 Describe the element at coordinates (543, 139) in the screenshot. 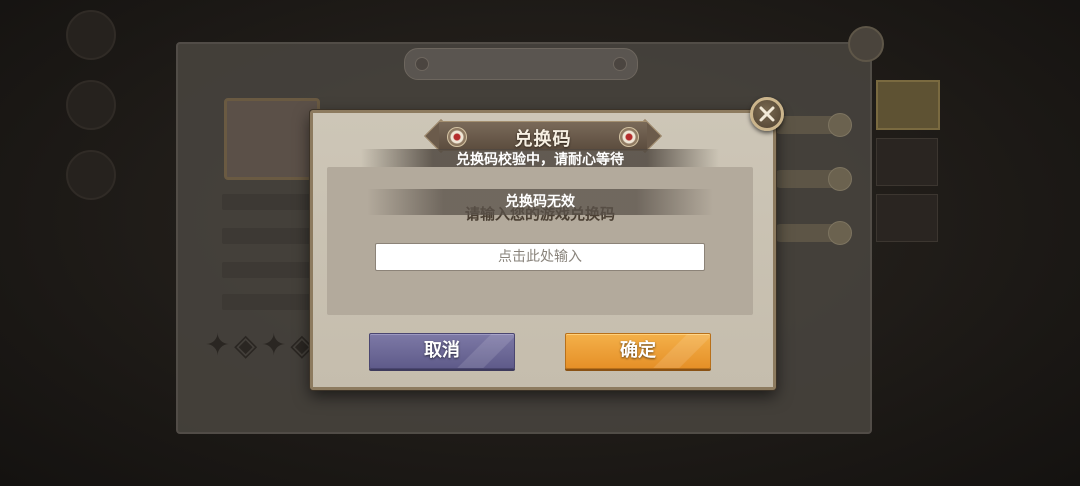

I see `dialog-title: 兑换码` at that location.